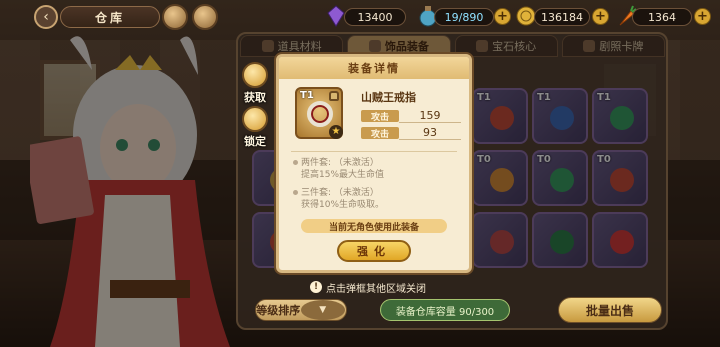 The image size is (720, 347). What do you see at coordinates (702, 16) in the screenshot?
I see `add-carrot-button: +` at bounding box center [702, 16].